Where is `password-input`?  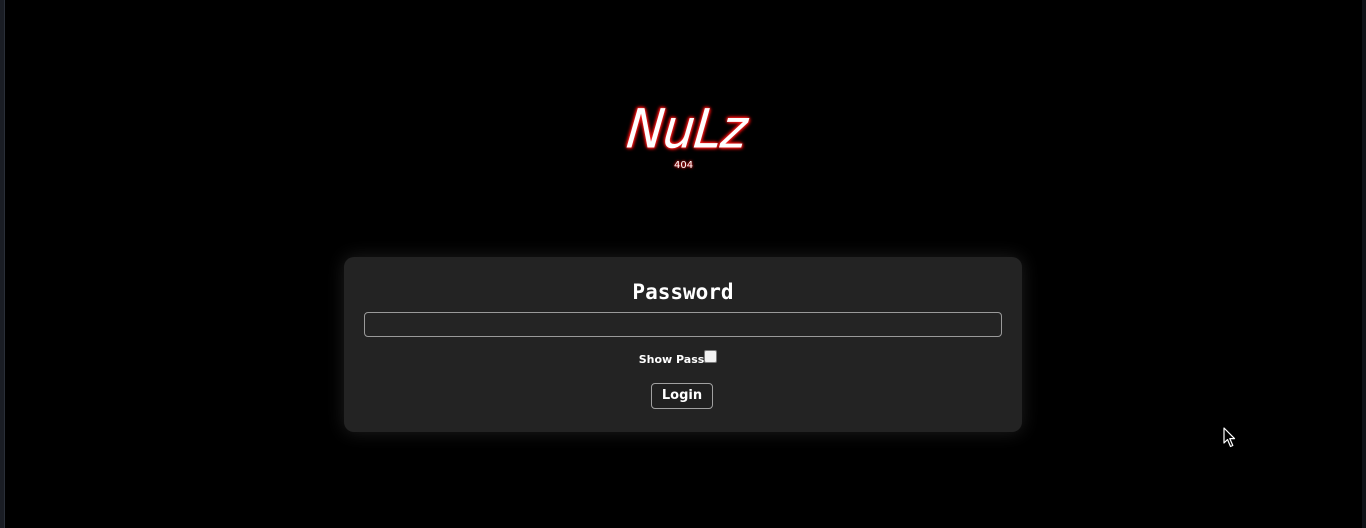
password-input is located at coordinates (683, 324).